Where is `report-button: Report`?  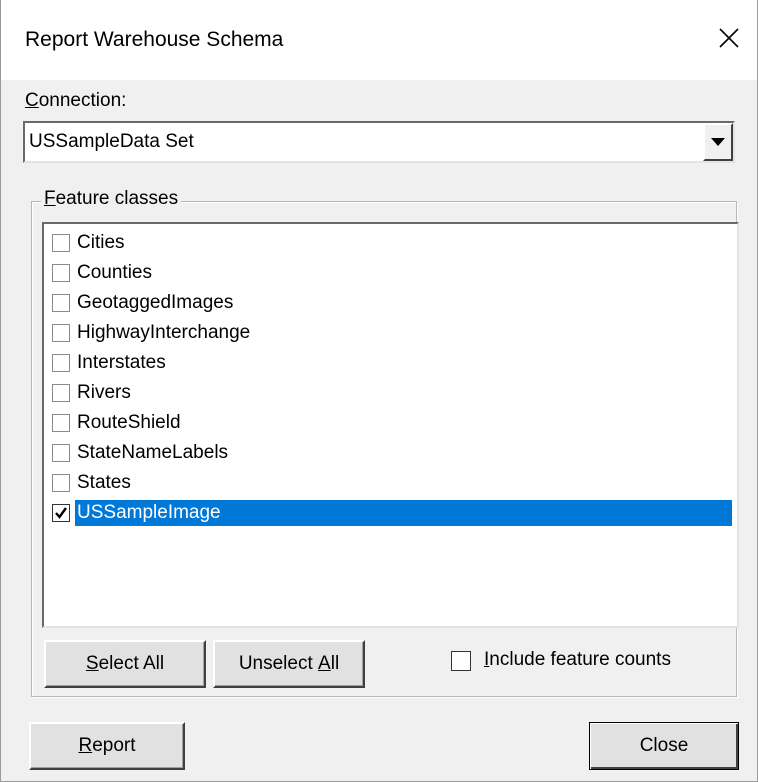 report-button: Report is located at coordinates (107, 746).